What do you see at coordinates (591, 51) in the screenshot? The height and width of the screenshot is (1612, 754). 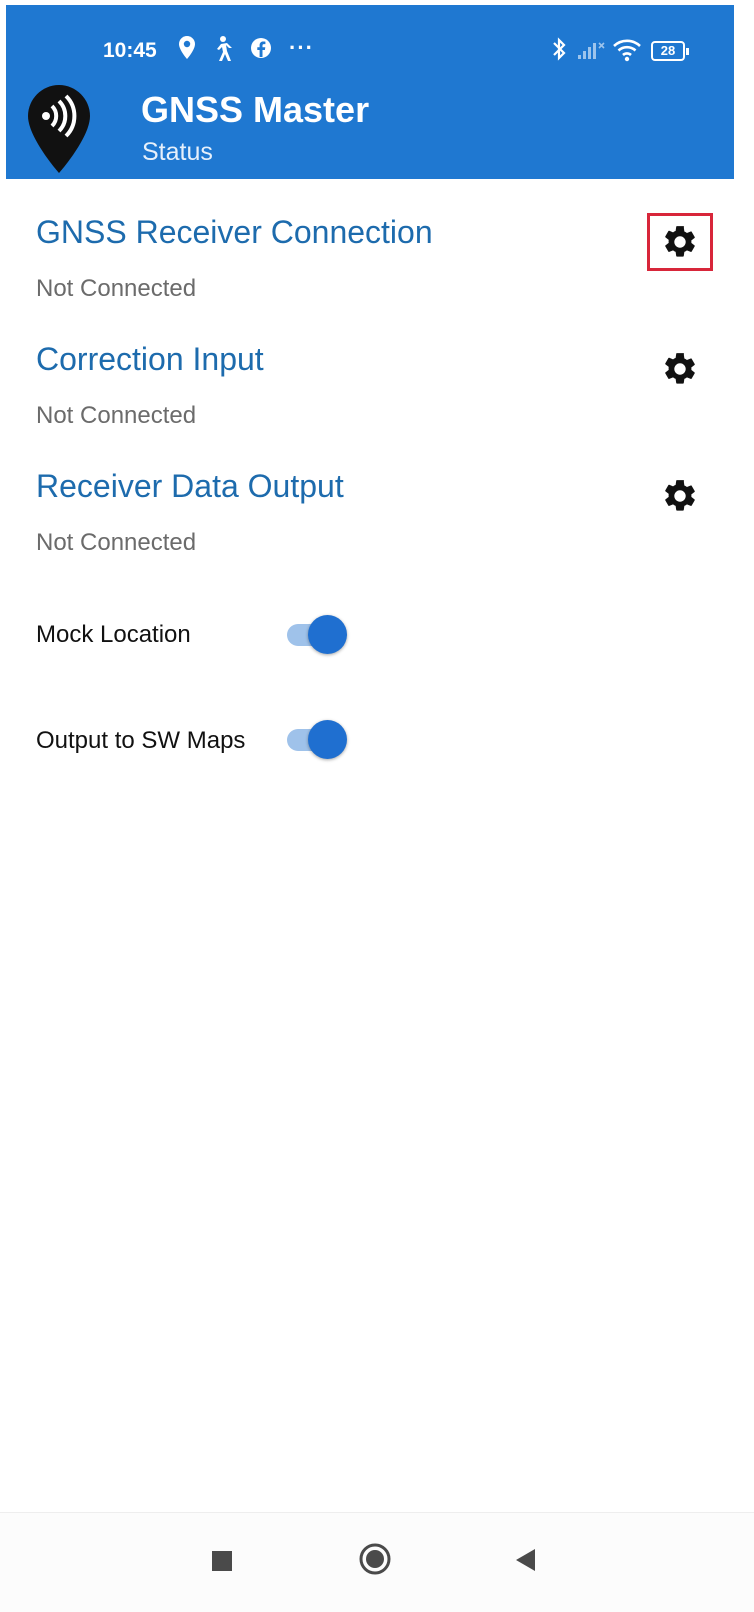 I see `signal-icon` at bounding box center [591, 51].